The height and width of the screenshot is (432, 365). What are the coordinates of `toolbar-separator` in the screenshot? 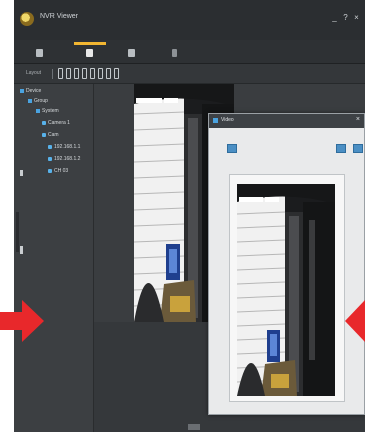 It's located at (52, 74).